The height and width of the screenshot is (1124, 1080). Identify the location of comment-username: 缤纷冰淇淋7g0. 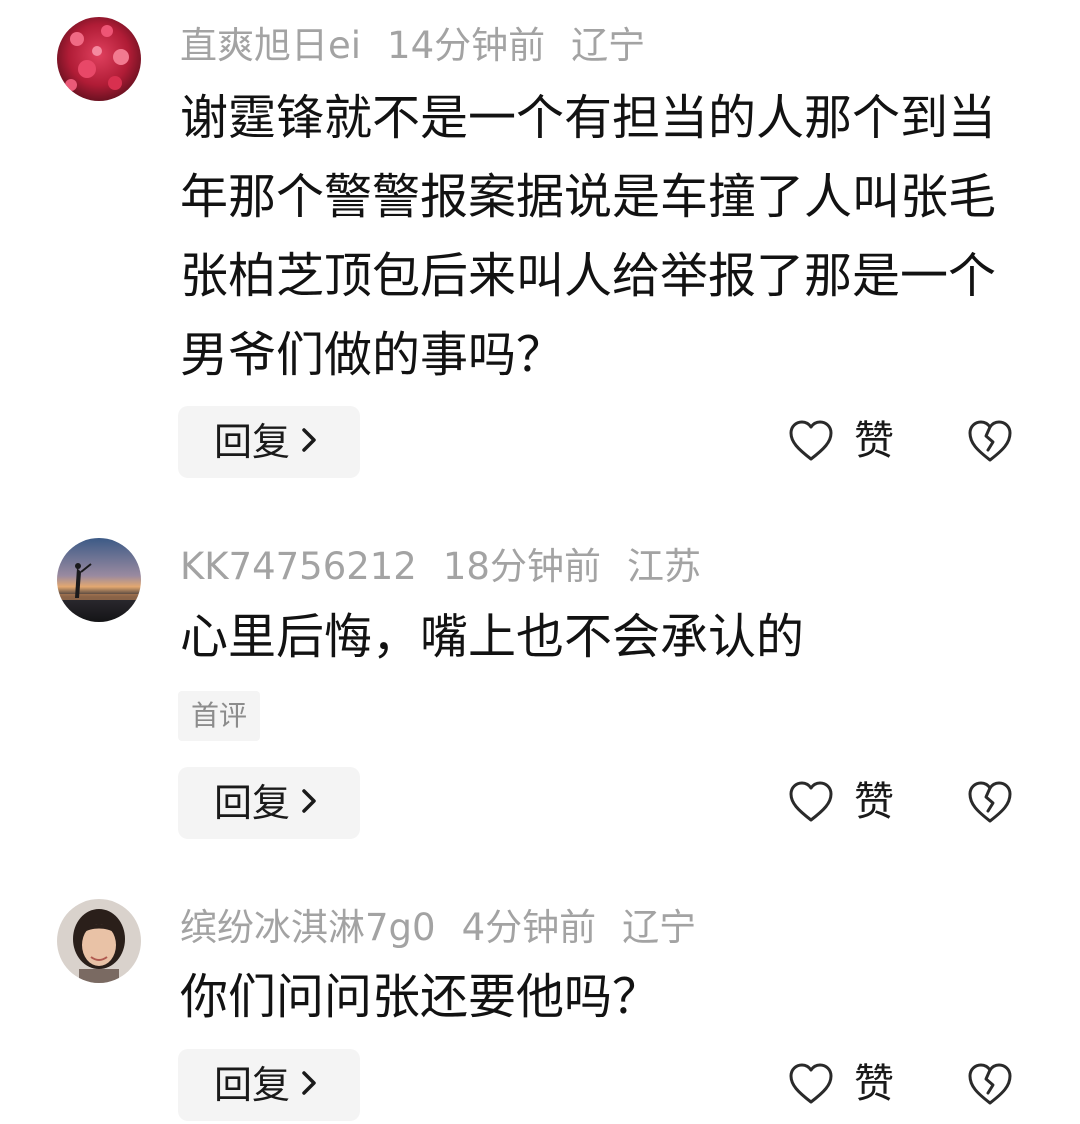
(308, 927).